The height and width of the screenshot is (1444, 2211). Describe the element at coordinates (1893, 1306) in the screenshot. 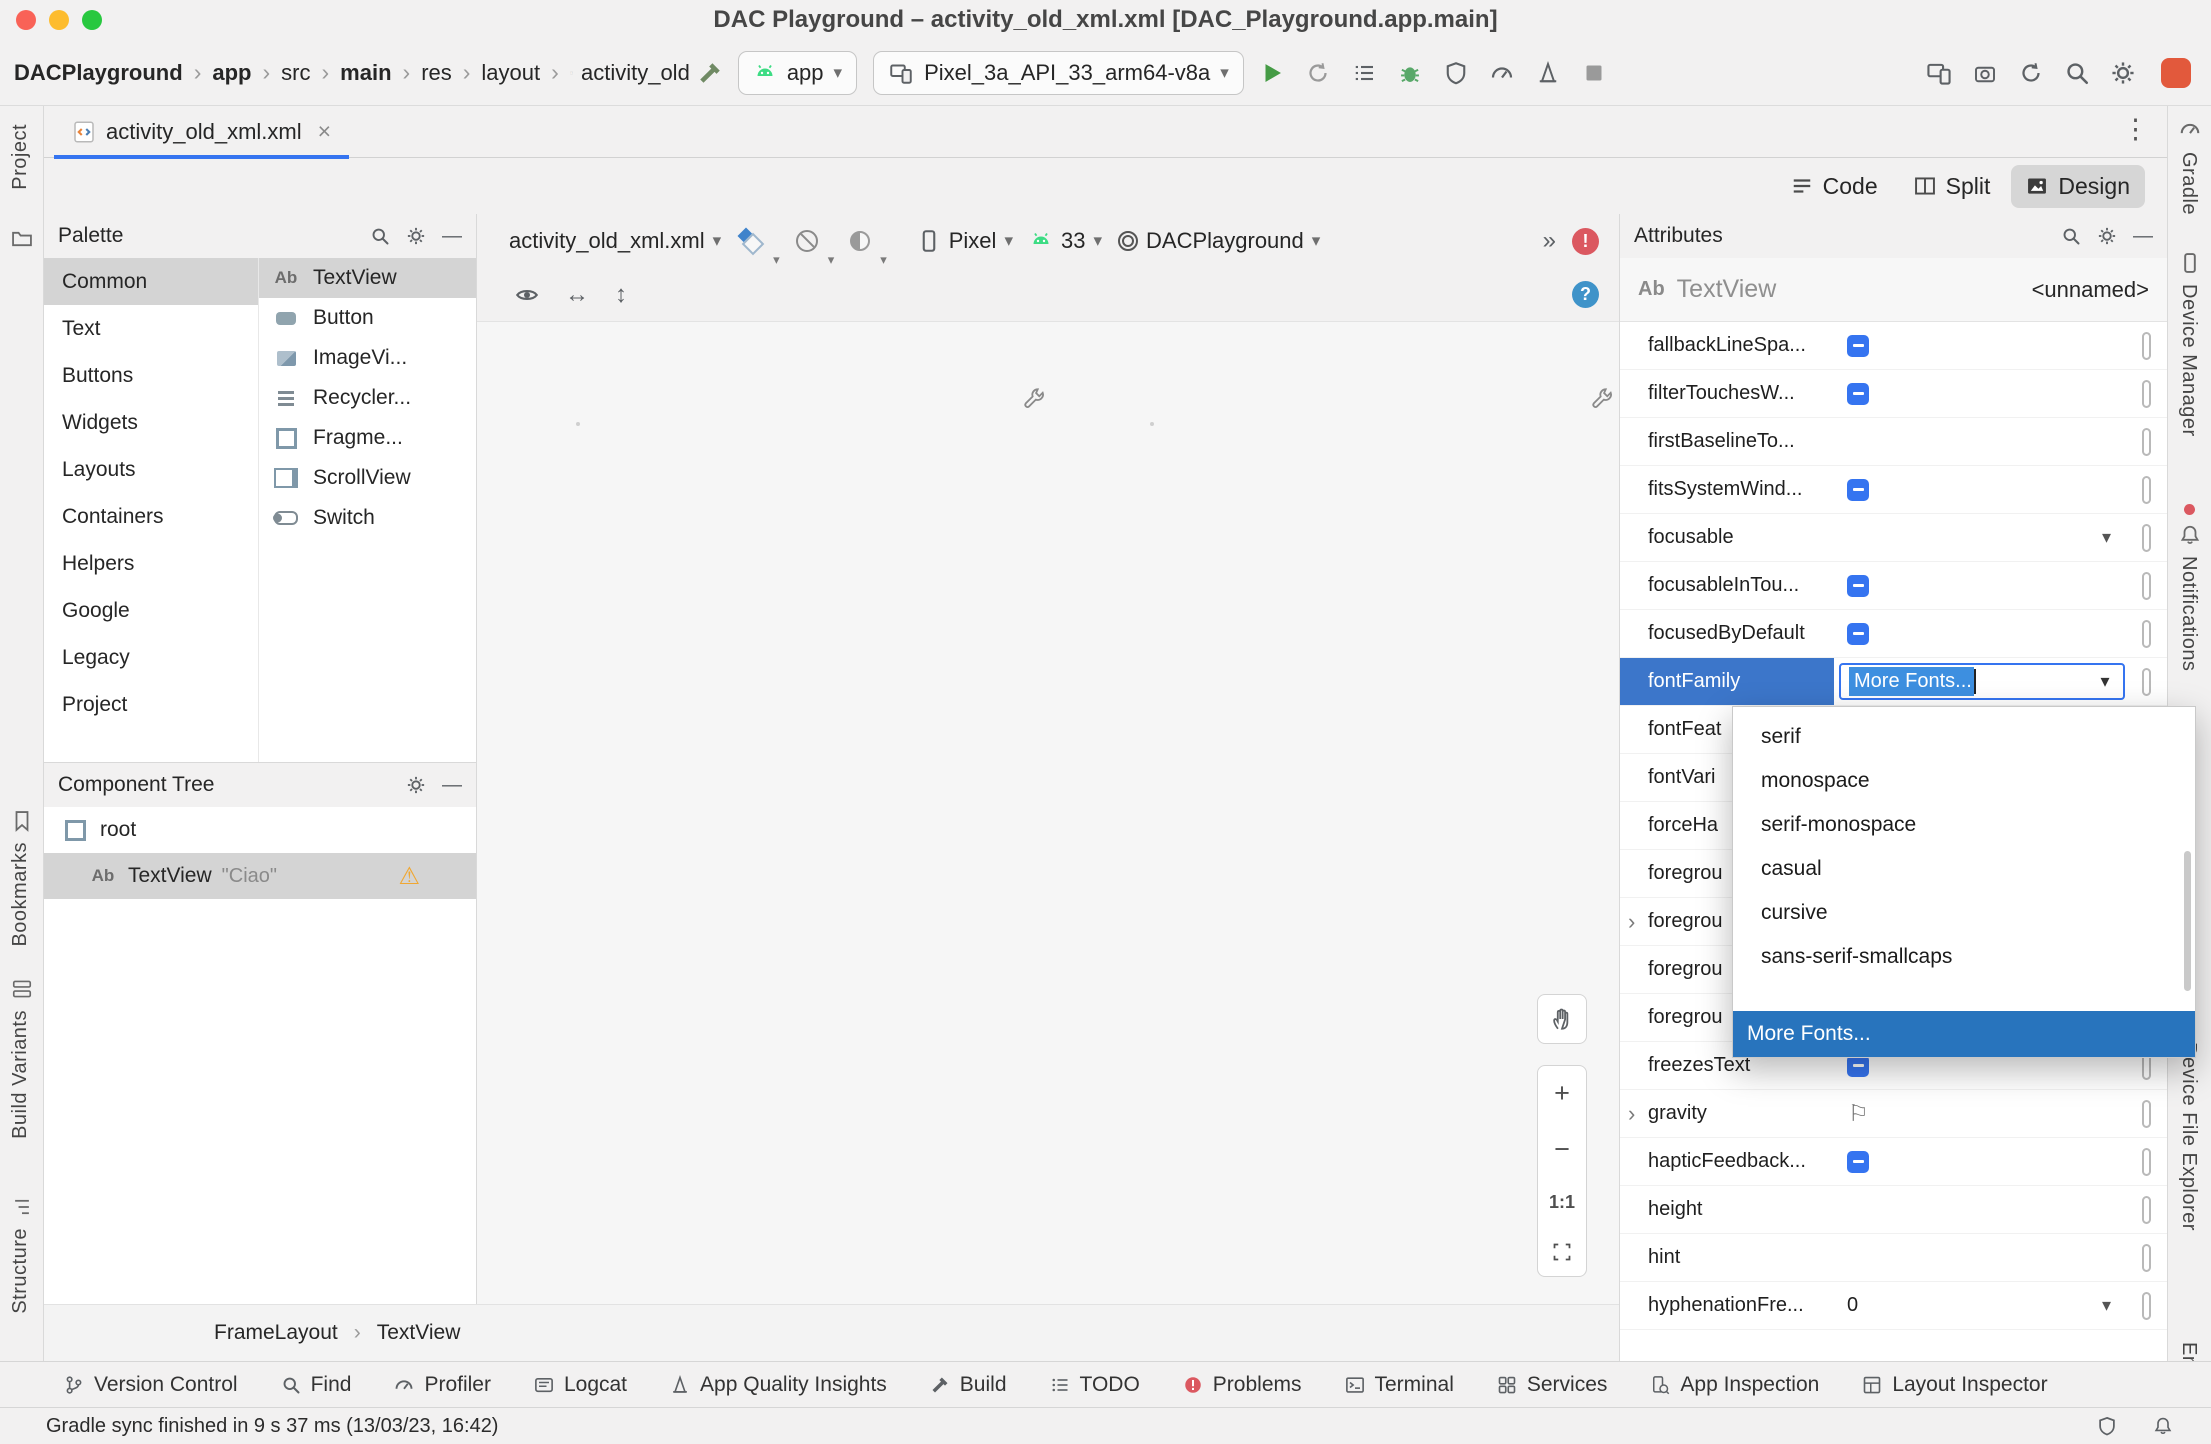

I see `attribute-row: › hyphenationFre... 0 ⚐ ▾ 0 ▾` at that location.